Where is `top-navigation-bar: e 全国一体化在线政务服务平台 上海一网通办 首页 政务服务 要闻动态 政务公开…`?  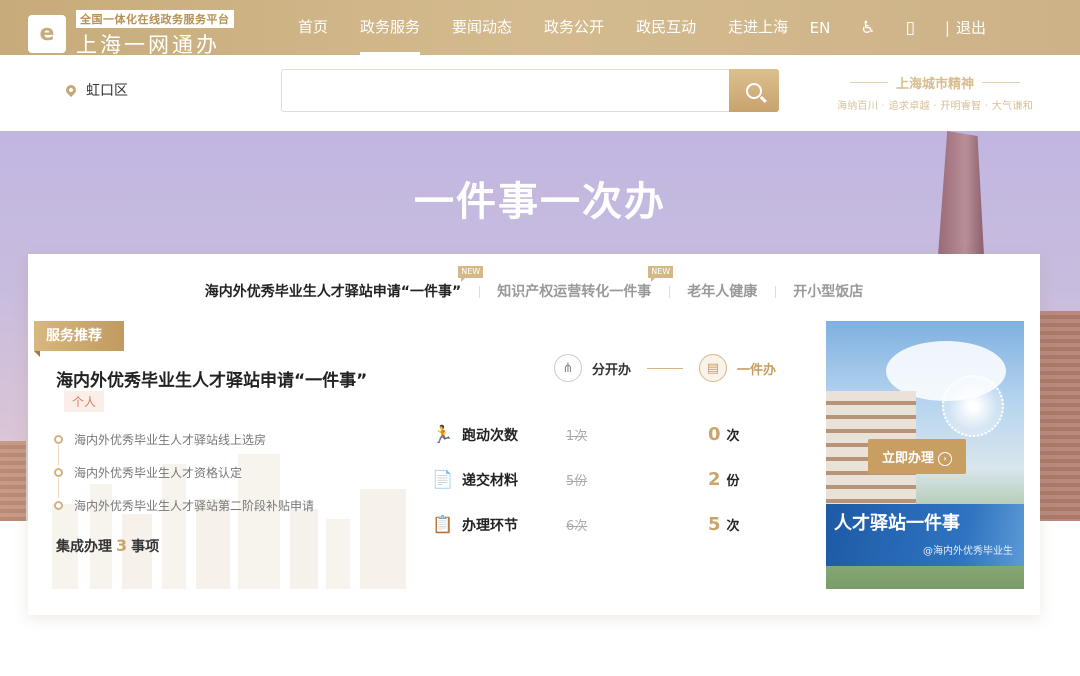
top-navigation-bar: e 全国一体化在线政务服务平台 上海一网通办 首页 政务服务 要闻动态 政务公开… is located at coordinates (540, 28).